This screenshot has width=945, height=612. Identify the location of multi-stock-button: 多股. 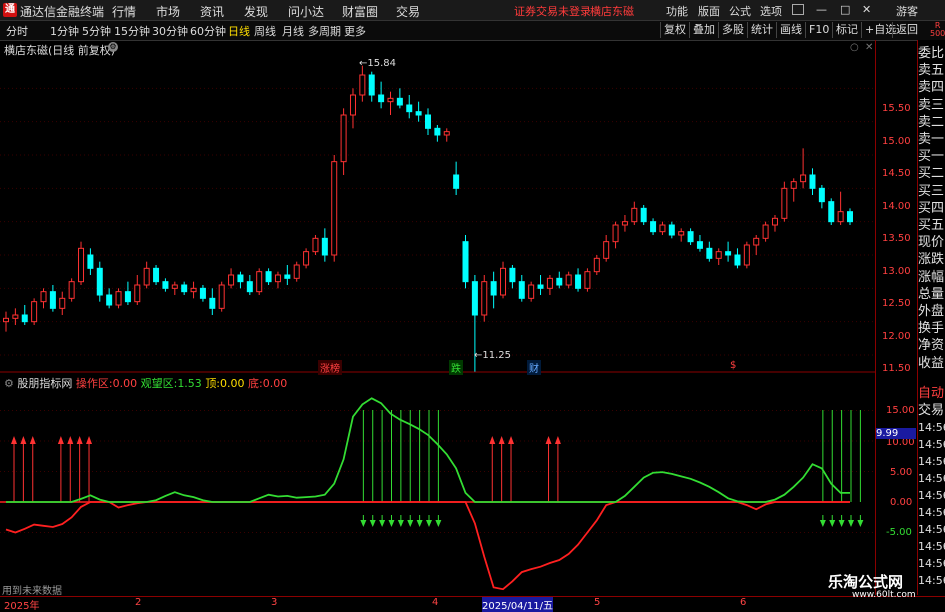
(732, 30).